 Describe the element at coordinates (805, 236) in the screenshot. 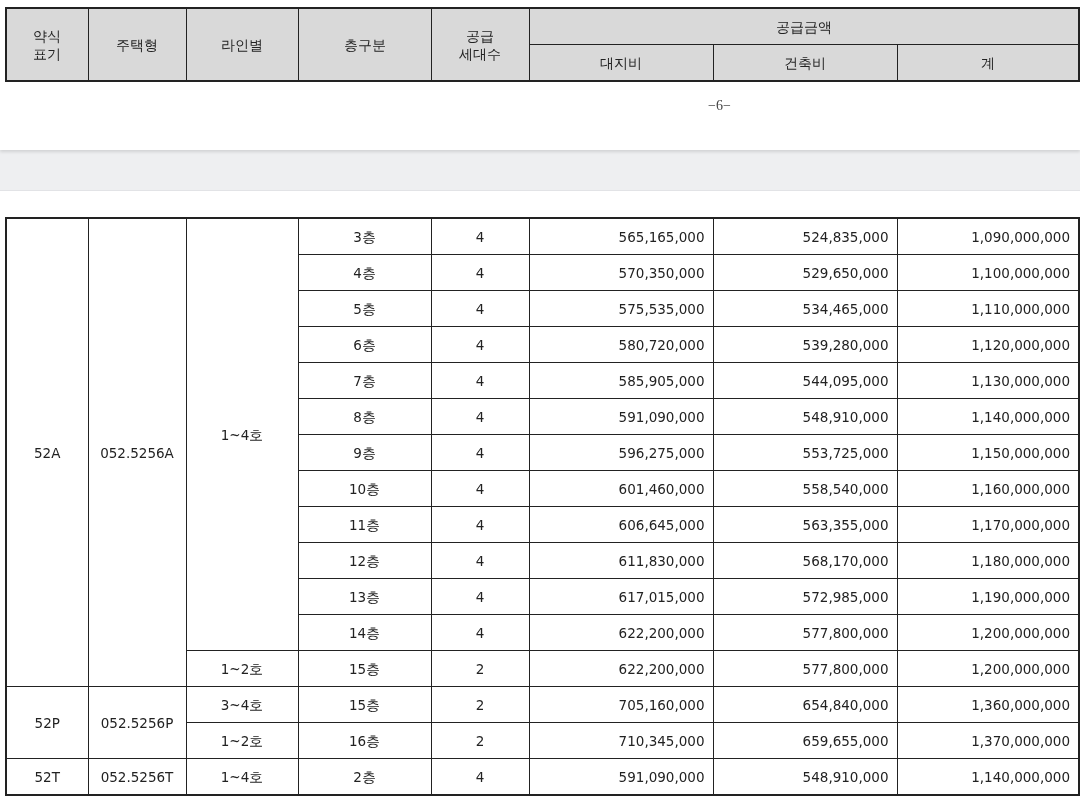

I see `table-cell: 524,835,000` at that location.